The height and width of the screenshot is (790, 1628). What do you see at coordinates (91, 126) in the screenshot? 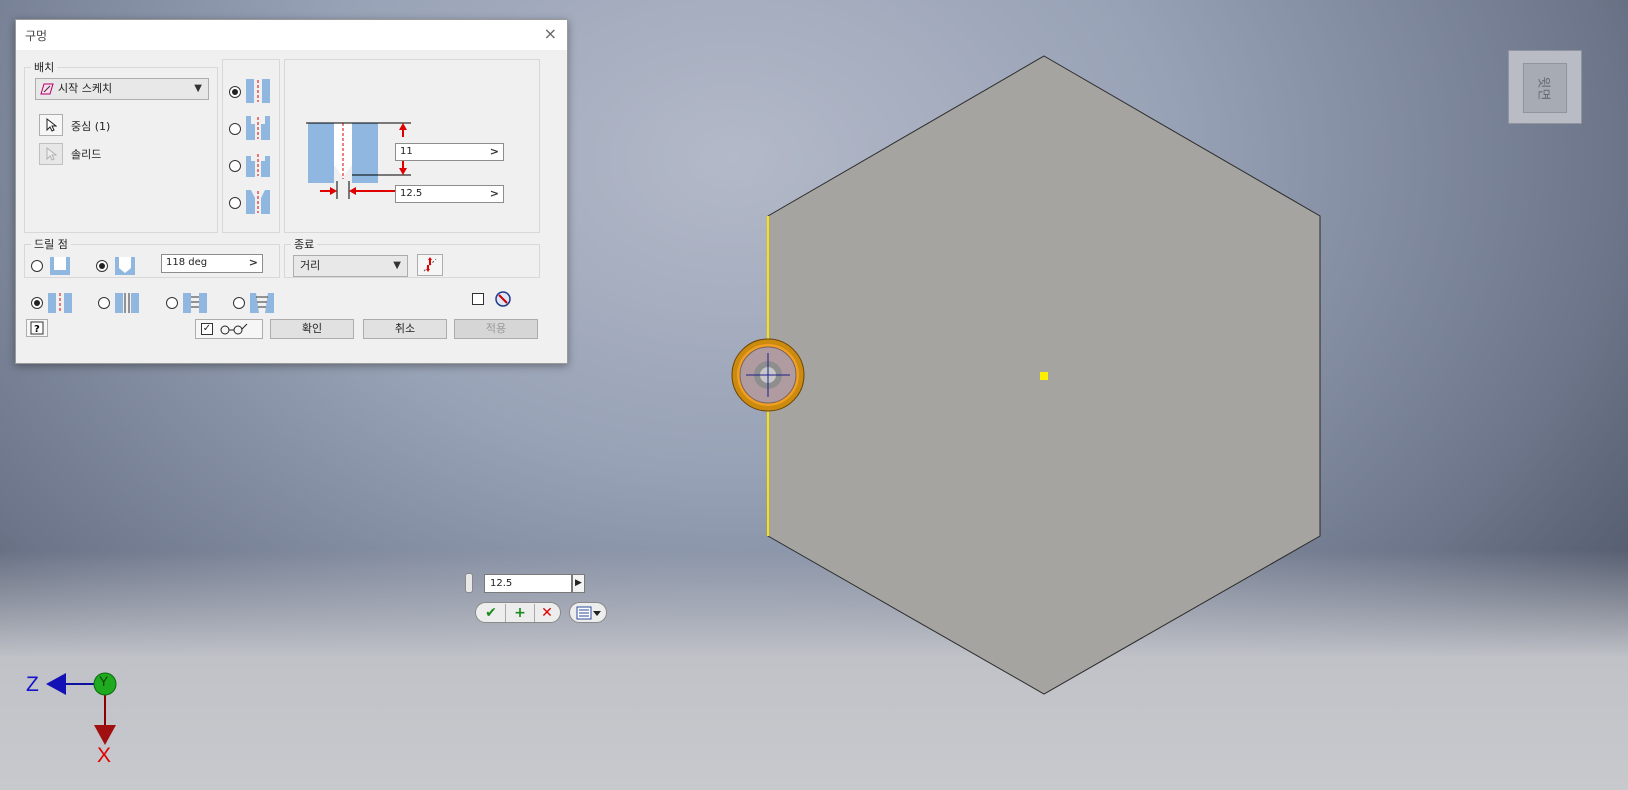
I see `center-label: 중심 (1)` at bounding box center [91, 126].